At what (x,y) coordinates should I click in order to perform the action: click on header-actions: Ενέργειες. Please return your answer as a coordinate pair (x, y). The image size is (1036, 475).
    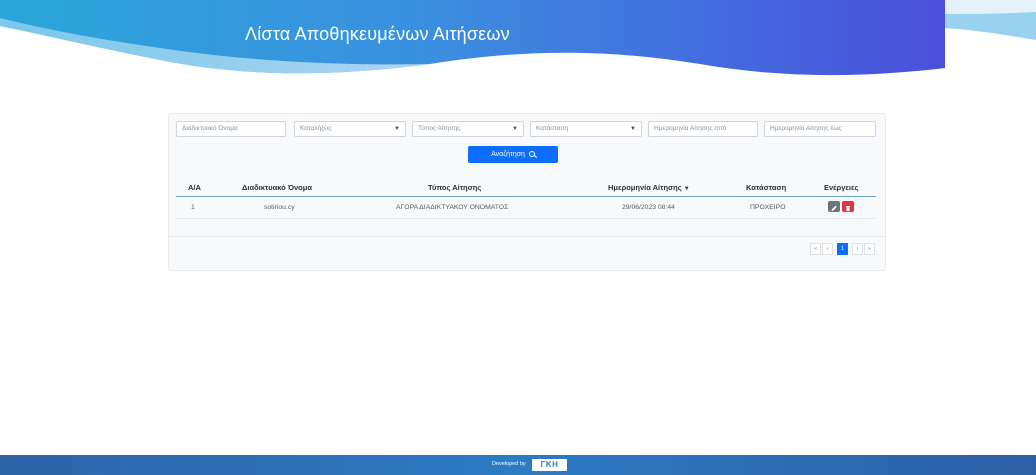
    Looking at the image, I should click on (841, 187).